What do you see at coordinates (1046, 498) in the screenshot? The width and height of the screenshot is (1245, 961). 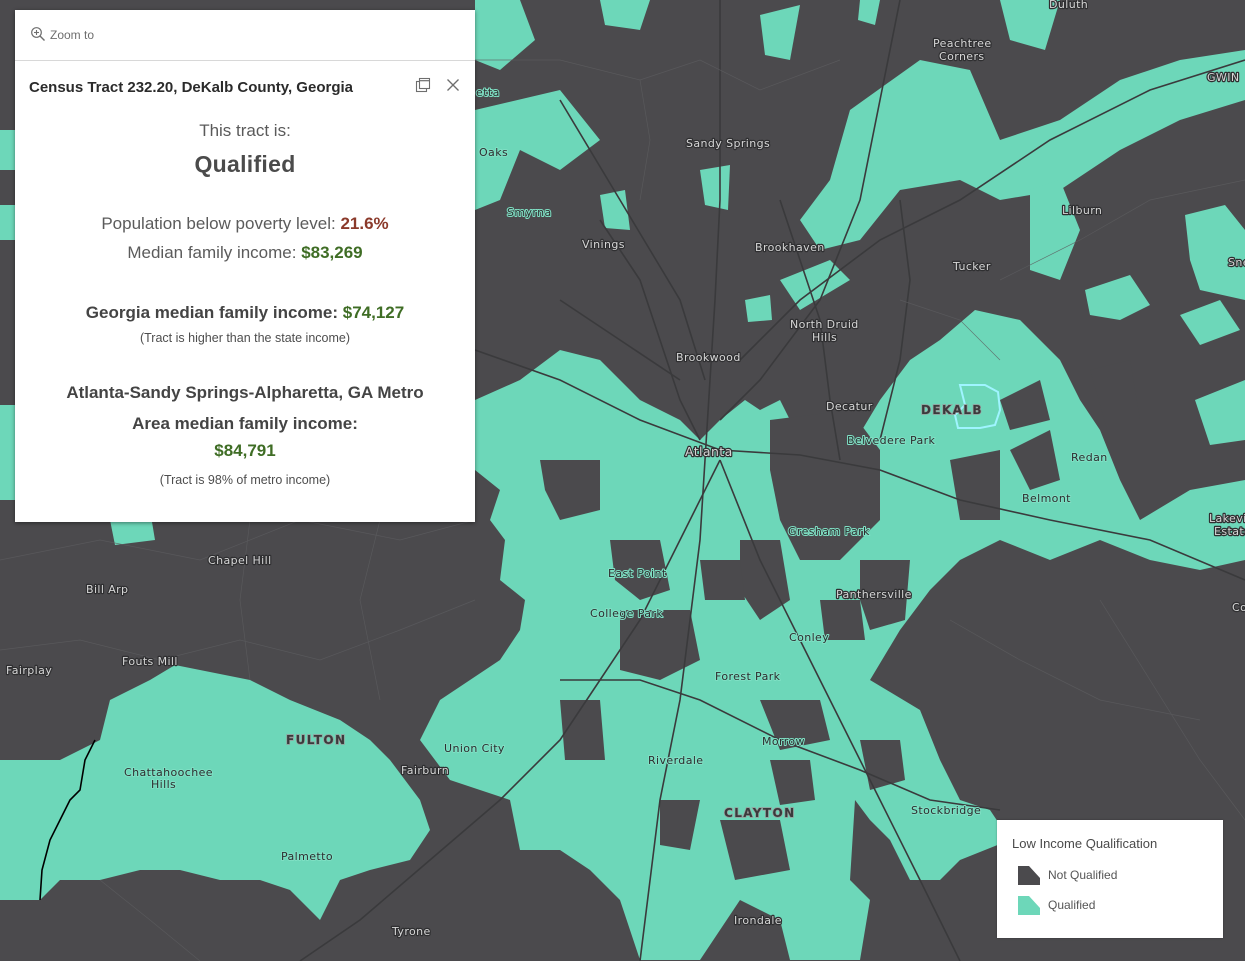 I see `place-label: Belmont` at bounding box center [1046, 498].